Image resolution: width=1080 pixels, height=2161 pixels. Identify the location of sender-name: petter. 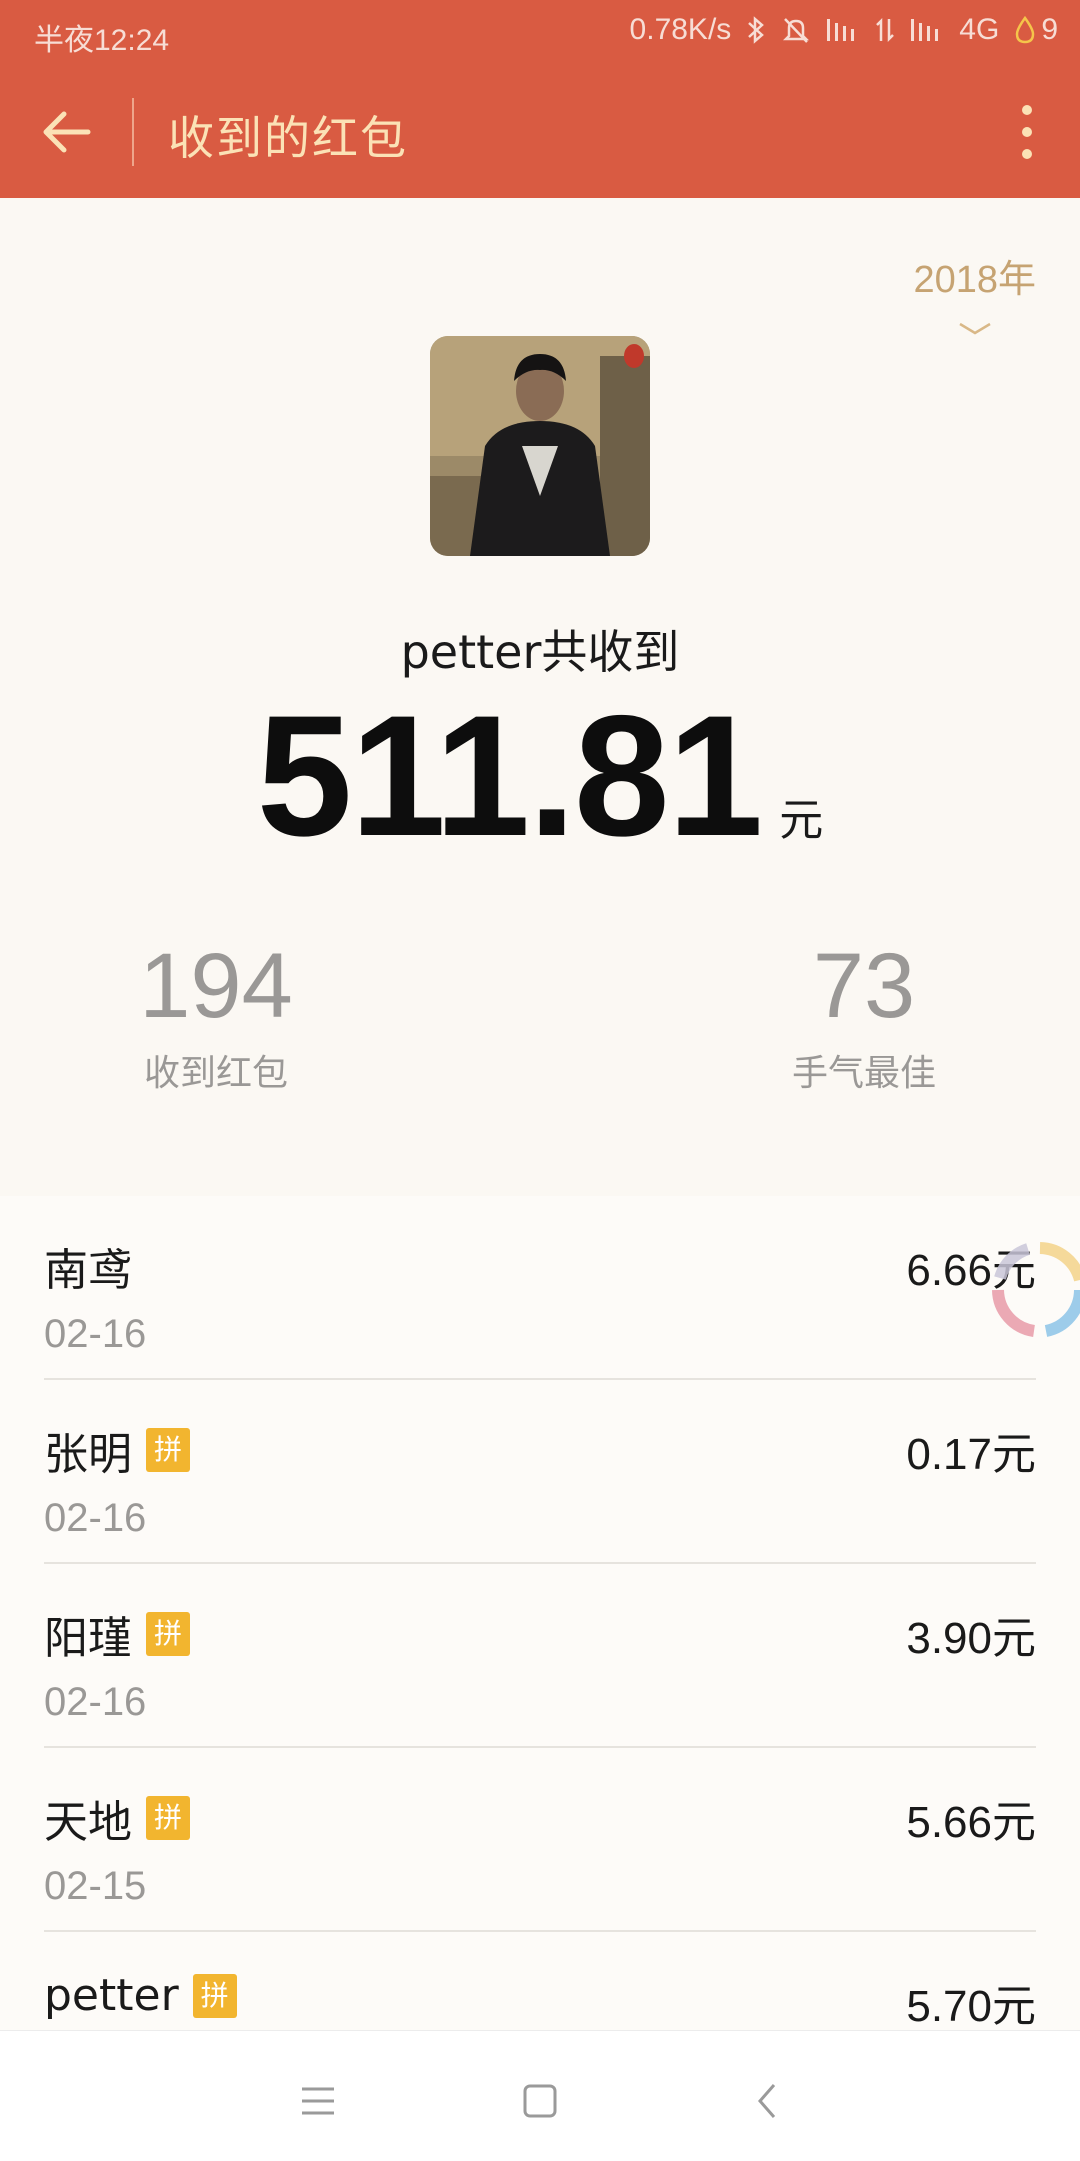
(111, 1995).